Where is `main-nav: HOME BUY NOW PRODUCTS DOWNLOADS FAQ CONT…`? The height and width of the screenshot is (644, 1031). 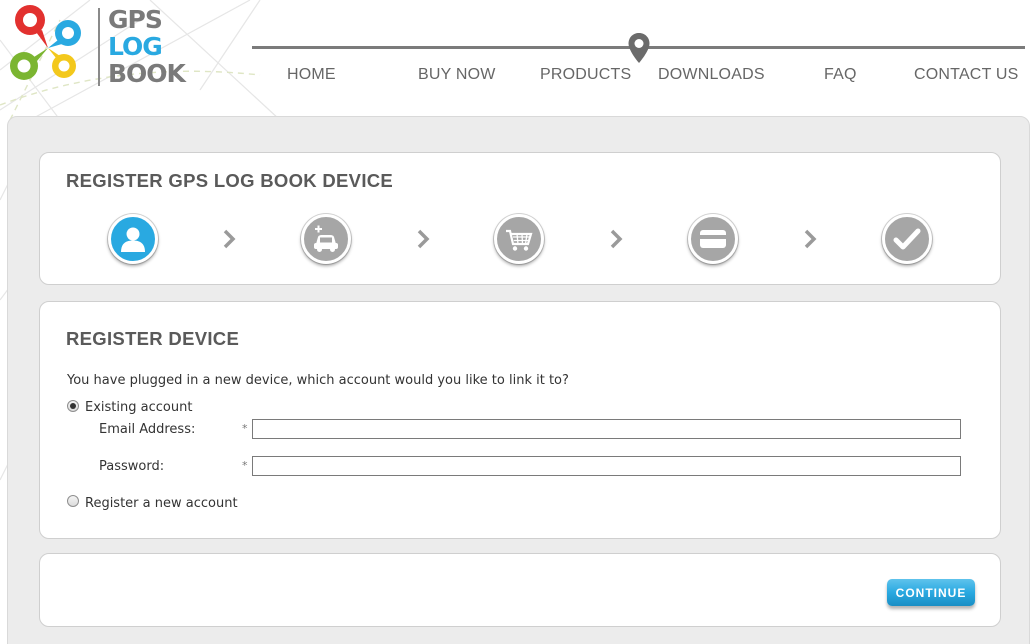 main-nav: HOME BUY NOW PRODUCTS DOWNLOADS FAQ CONT… is located at coordinates (641, 78).